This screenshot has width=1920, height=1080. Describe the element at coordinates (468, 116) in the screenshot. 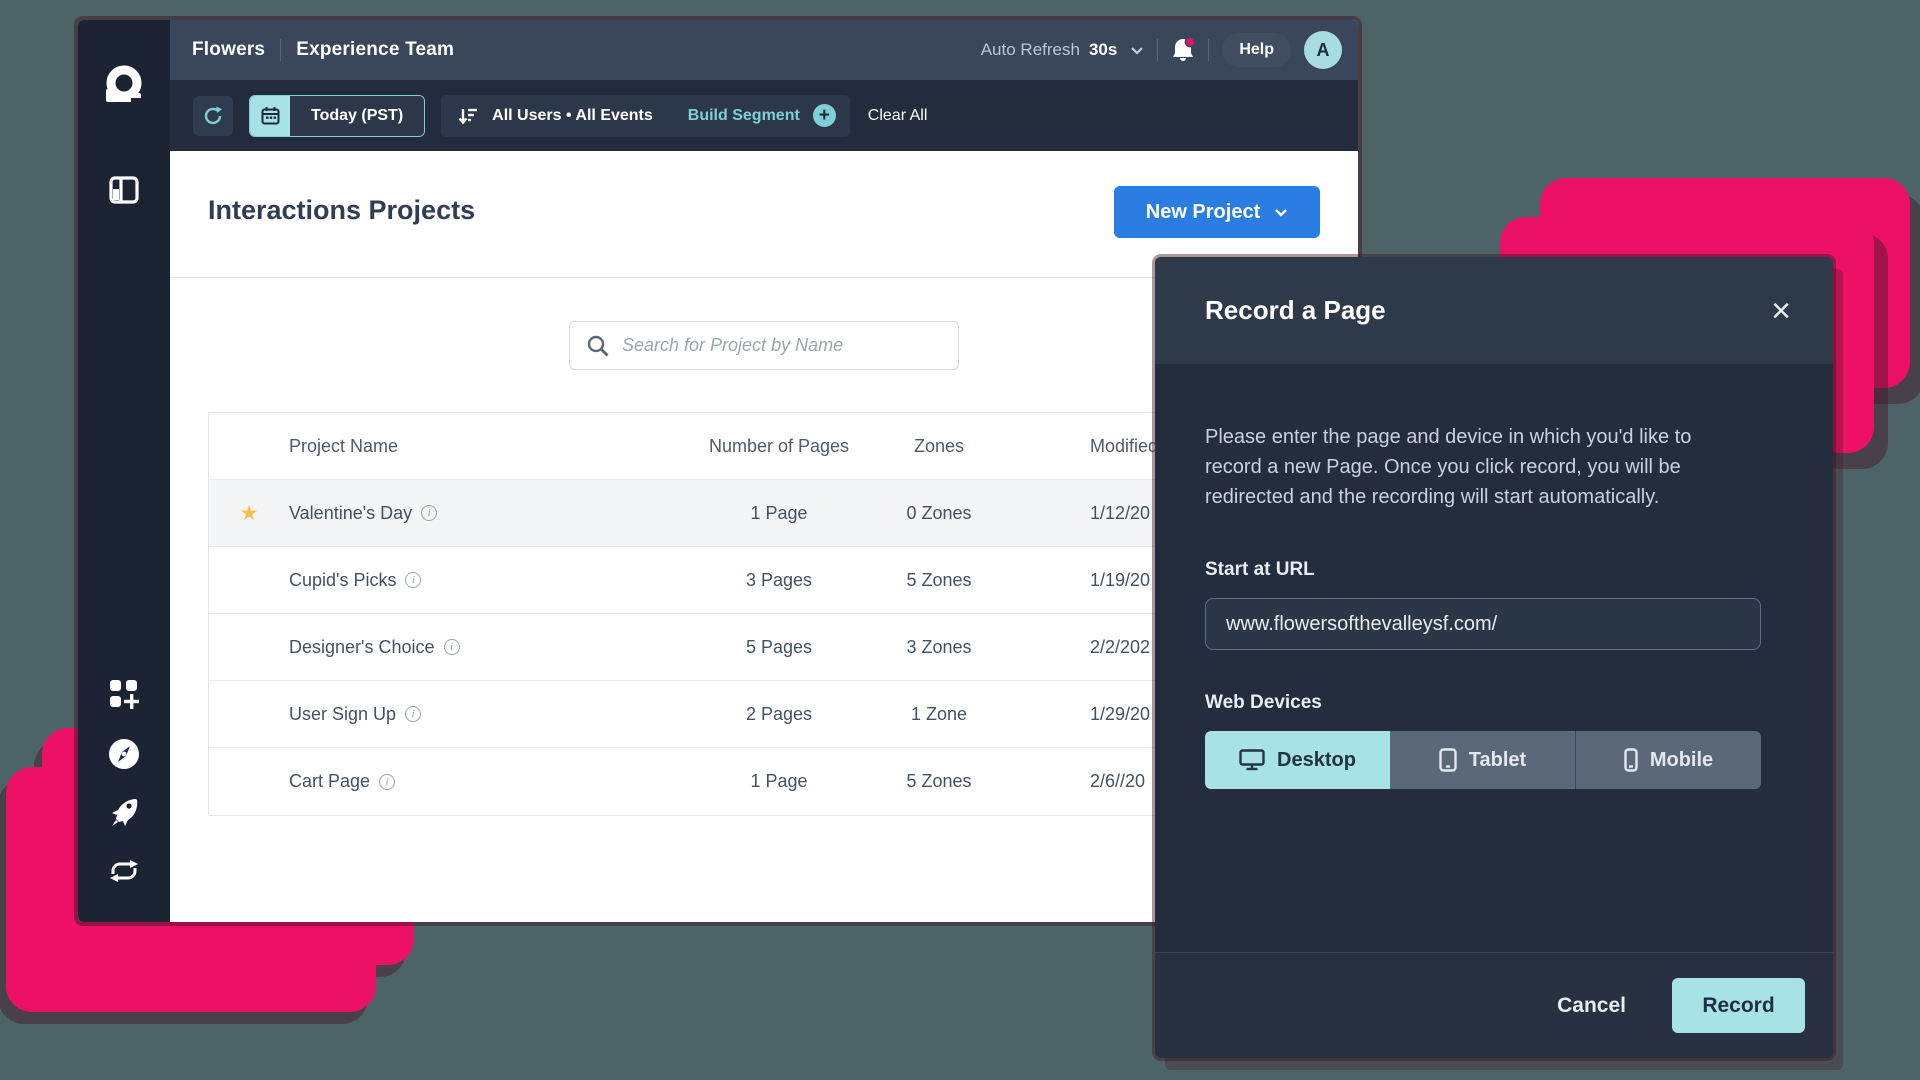

I see `sort-icon` at that location.